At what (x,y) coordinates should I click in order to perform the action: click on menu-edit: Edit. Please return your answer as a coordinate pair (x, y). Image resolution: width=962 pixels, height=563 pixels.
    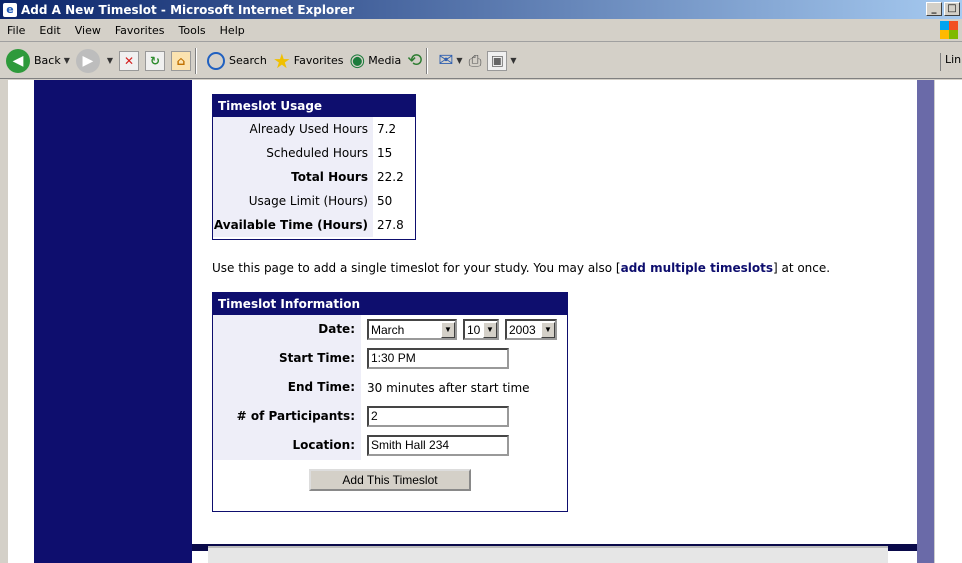
    Looking at the image, I should click on (49, 30).